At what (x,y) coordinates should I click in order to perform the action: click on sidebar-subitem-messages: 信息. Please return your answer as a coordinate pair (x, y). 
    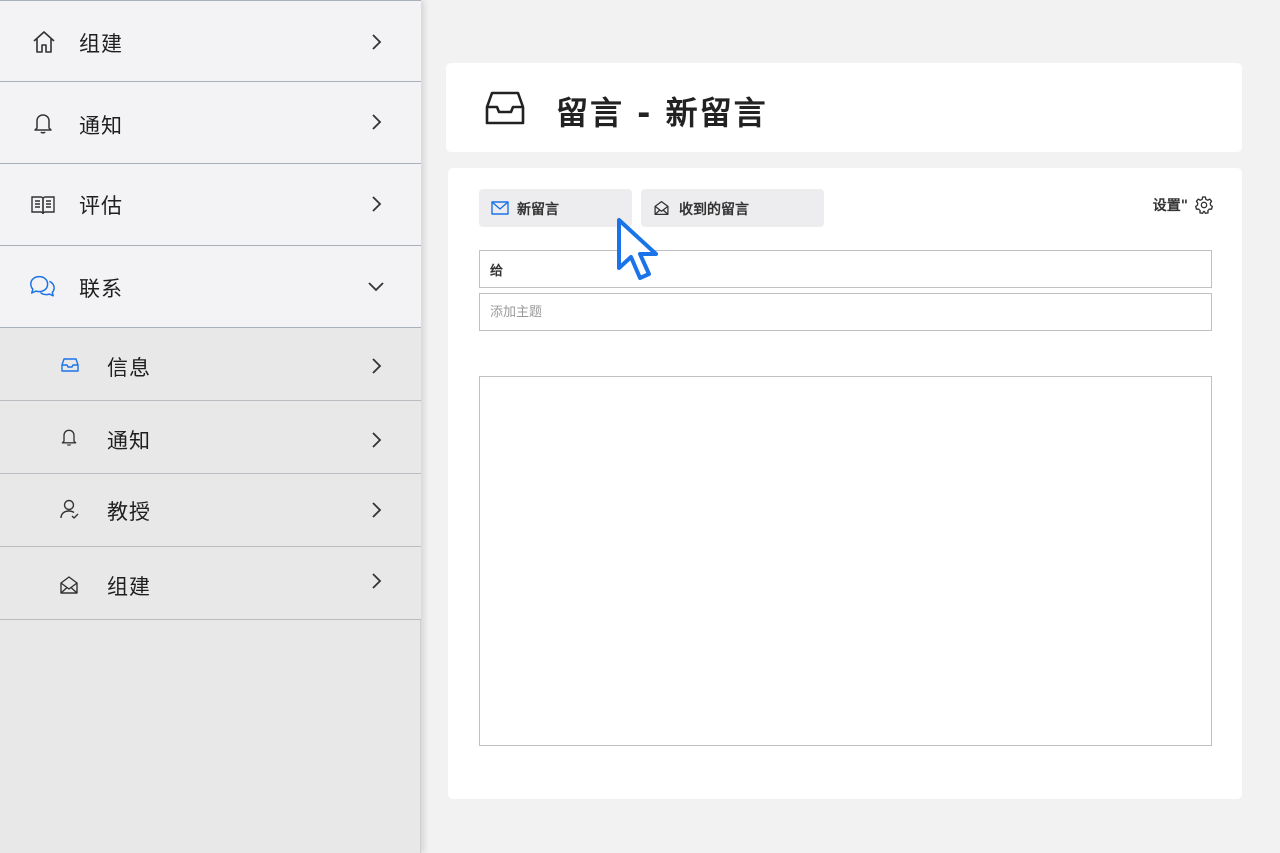
    Looking at the image, I should click on (210, 364).